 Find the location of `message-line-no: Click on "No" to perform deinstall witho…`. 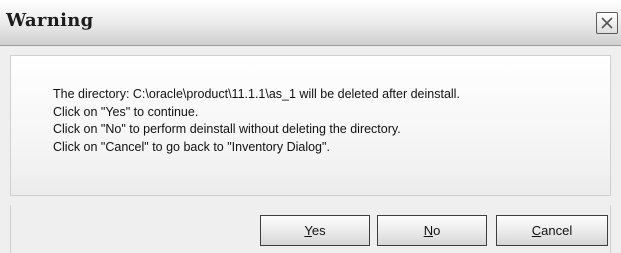

message-line-no: Click on "No" to perform deinstall witho… is located at coordinates (227, 129).